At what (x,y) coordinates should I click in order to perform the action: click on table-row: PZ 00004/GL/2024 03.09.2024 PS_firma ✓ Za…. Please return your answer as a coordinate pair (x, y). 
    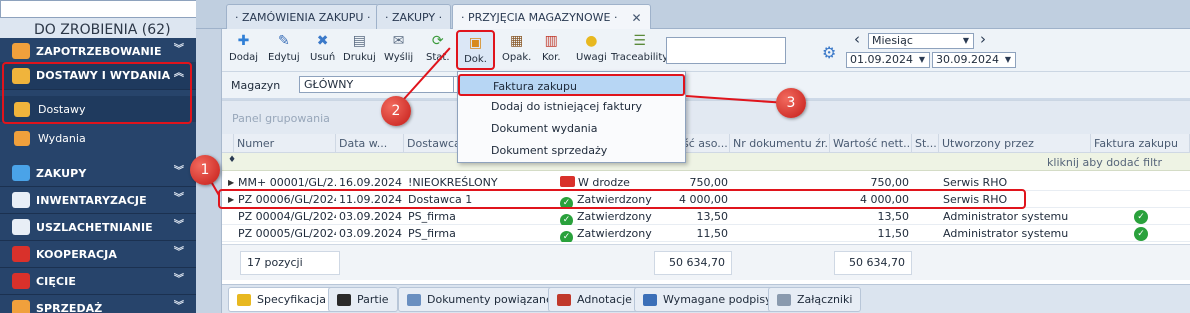
    Looking at the image, I should click on (706, 216).